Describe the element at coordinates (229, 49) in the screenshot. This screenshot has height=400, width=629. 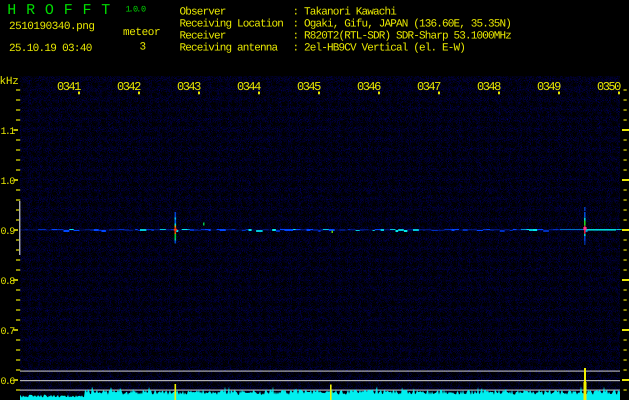
I see `svg-text: Receiving antenna` at that location.